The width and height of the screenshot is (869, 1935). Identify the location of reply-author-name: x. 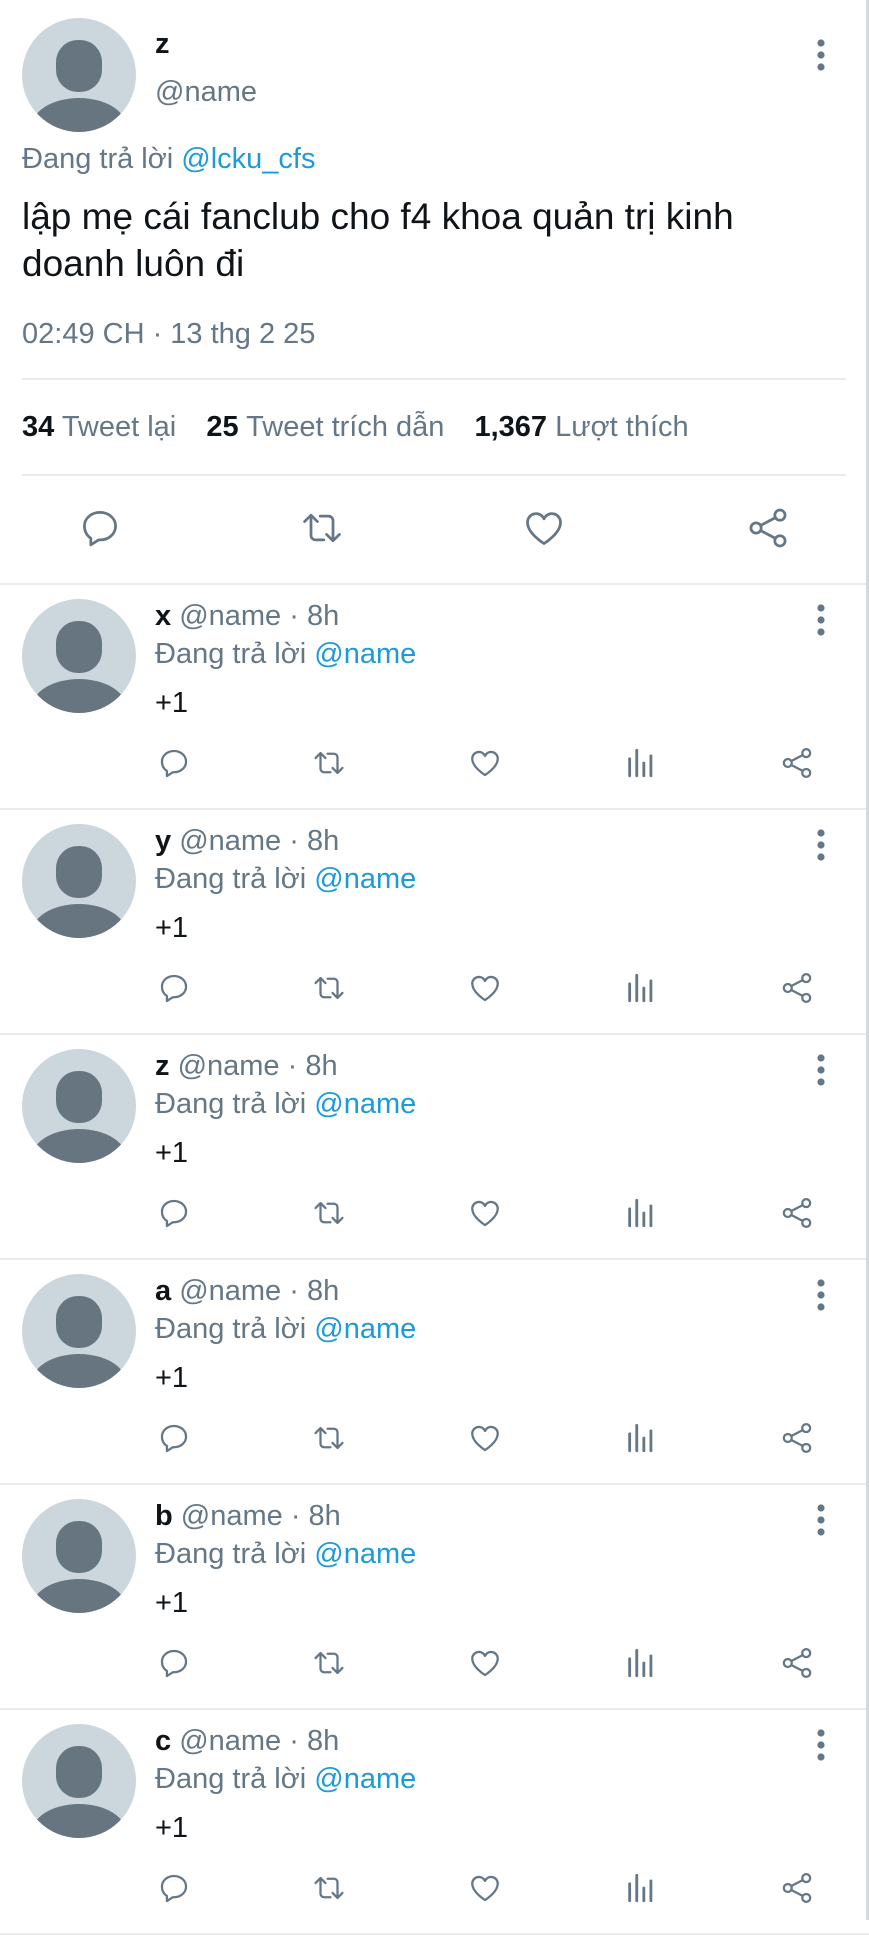
(163, 616).